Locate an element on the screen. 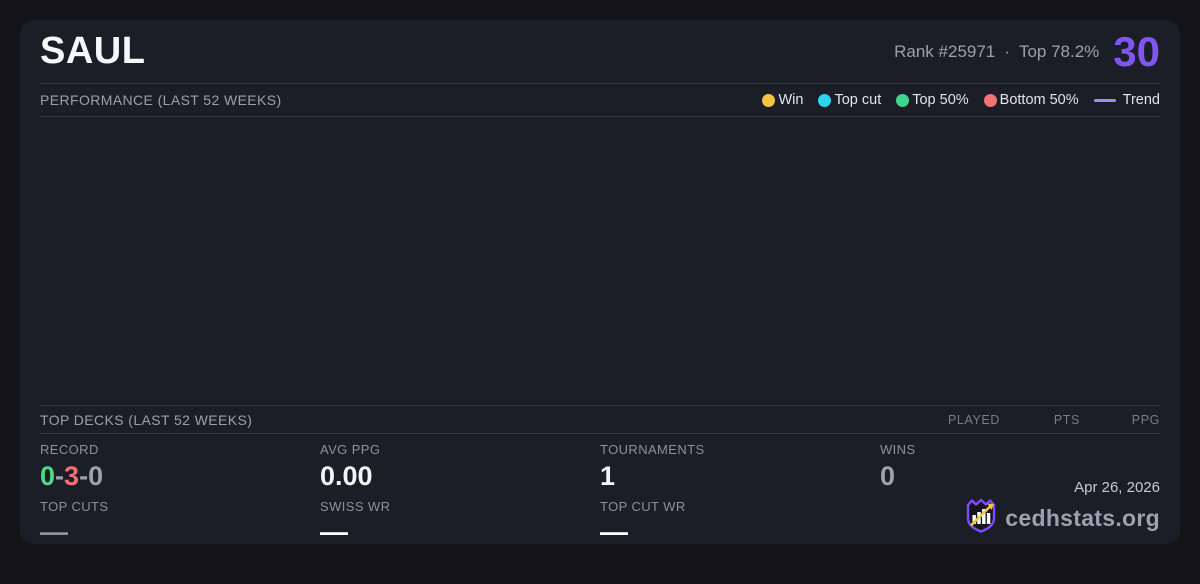  rank-line: Rank #25971 · Top 78.2% is located at coordinates (996, 52).